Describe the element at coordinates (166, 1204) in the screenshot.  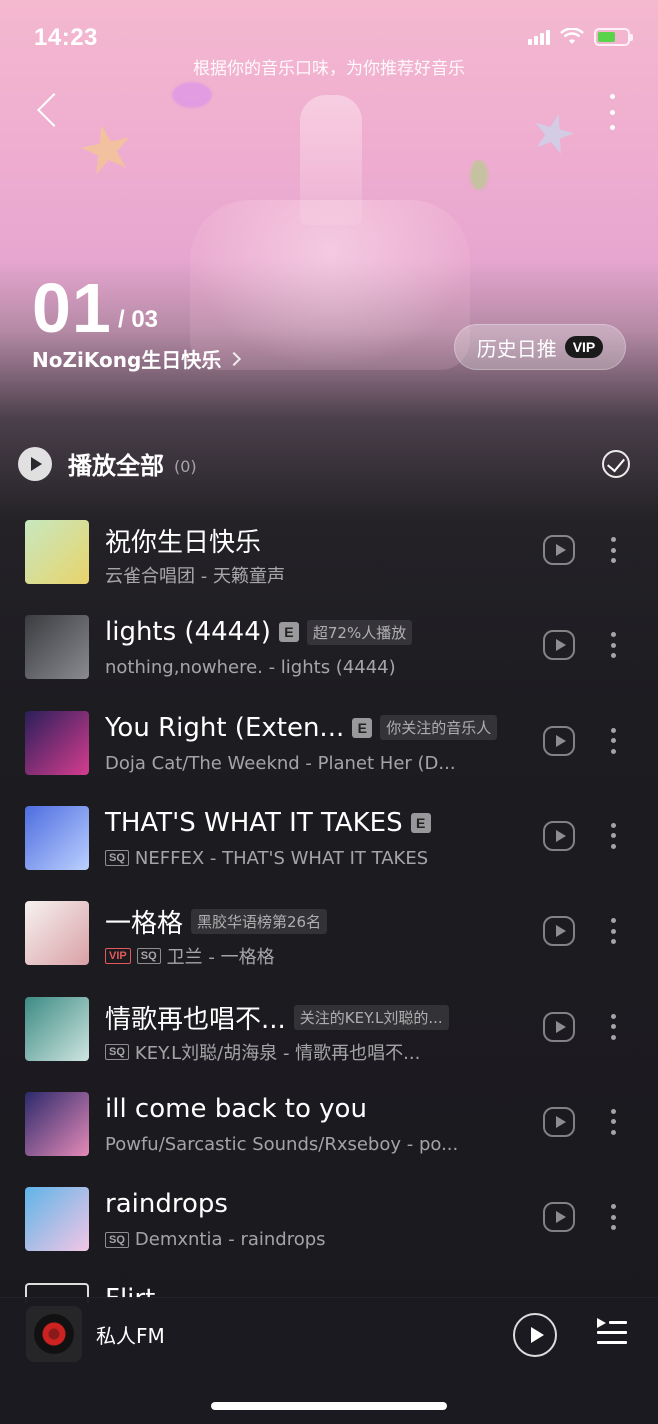
I see `song-title-row: raindrops` at that location.